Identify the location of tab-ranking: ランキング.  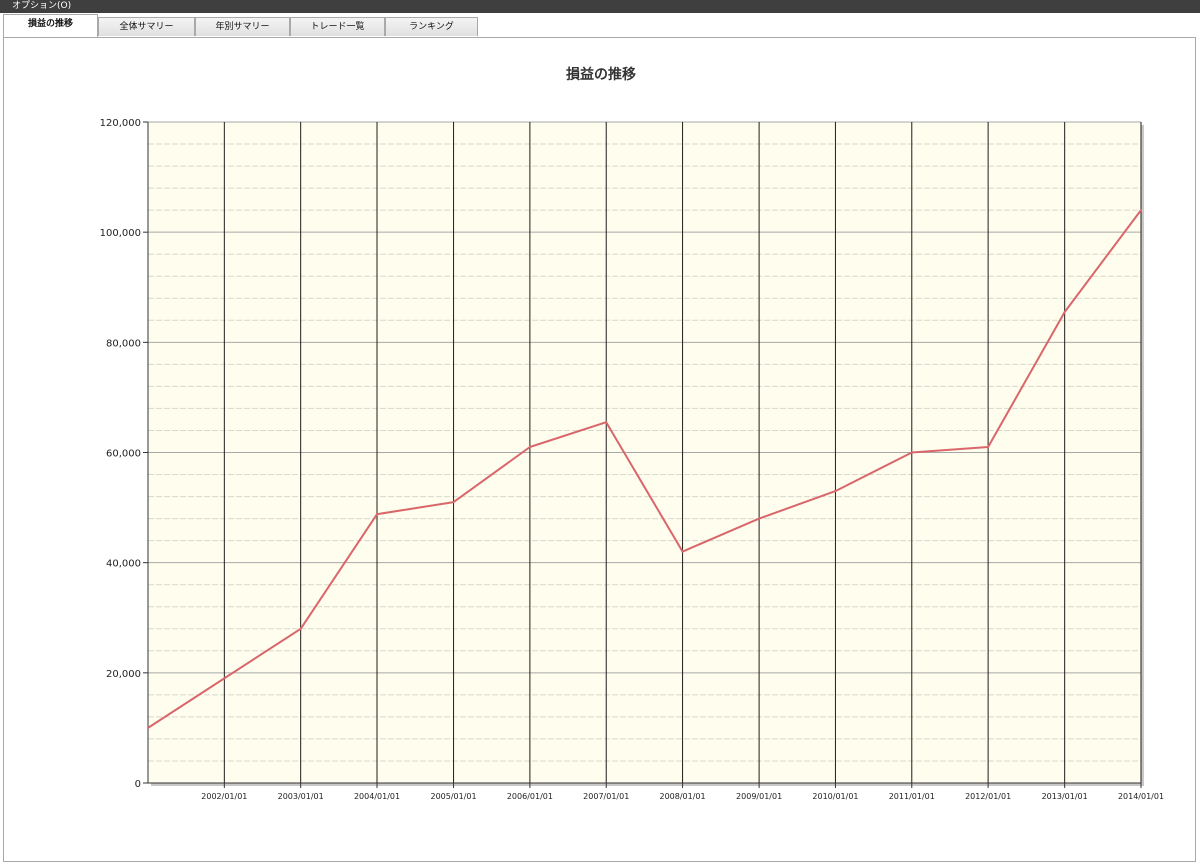
(431, 26).